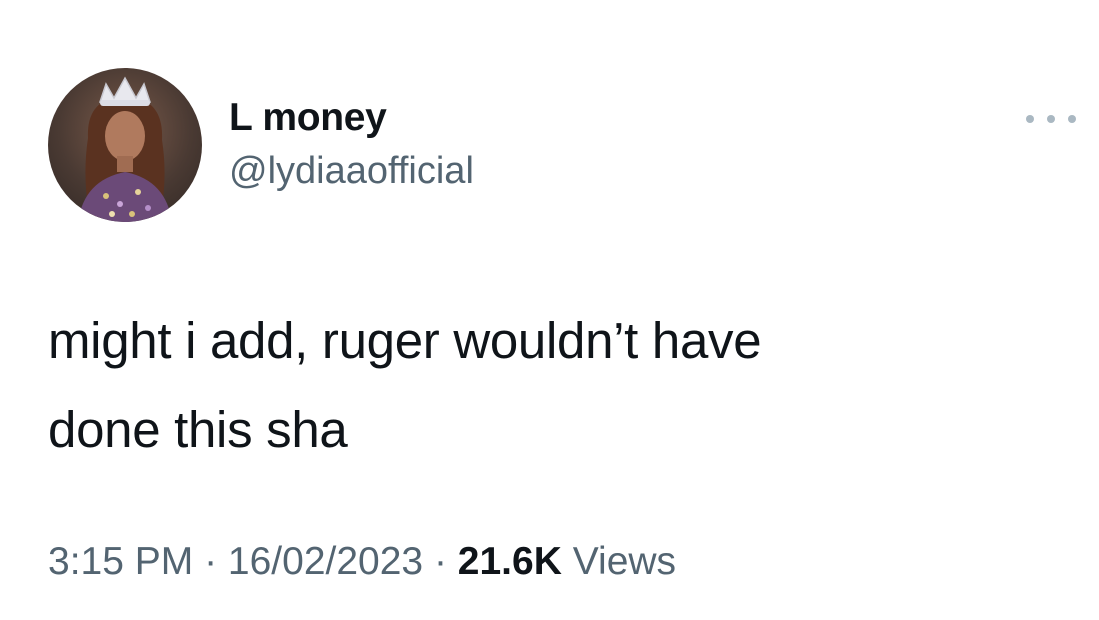  I want to click on tweet-text-line: might i add, ruger wouldn’t have, so click(405, 340).